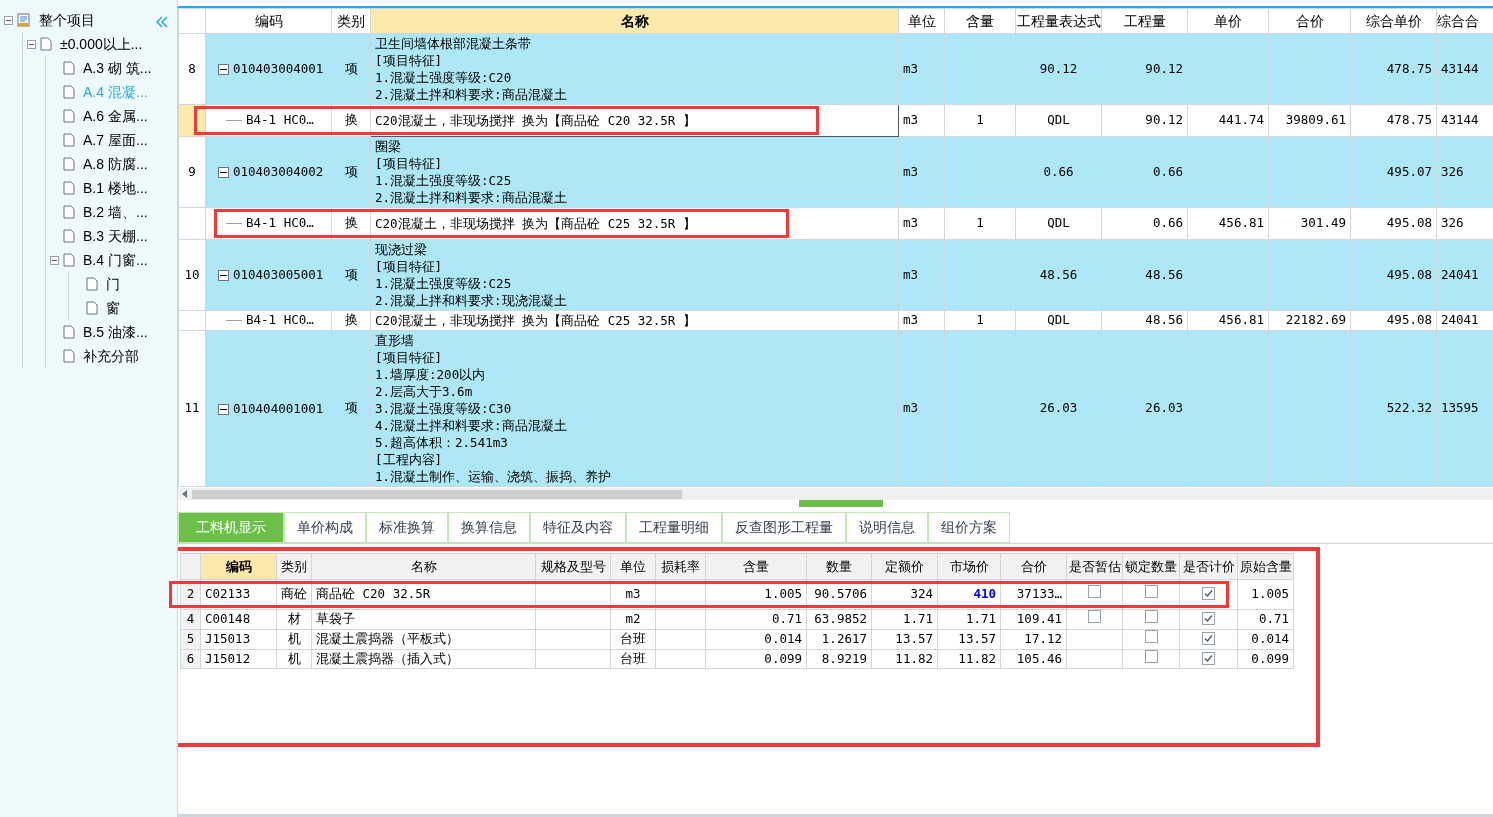 The height and width of the screenshot is (817, 1493). Describe the element at coordinates (279, 275) in the screenshot. I see `item-code: 010403005001` at that location.